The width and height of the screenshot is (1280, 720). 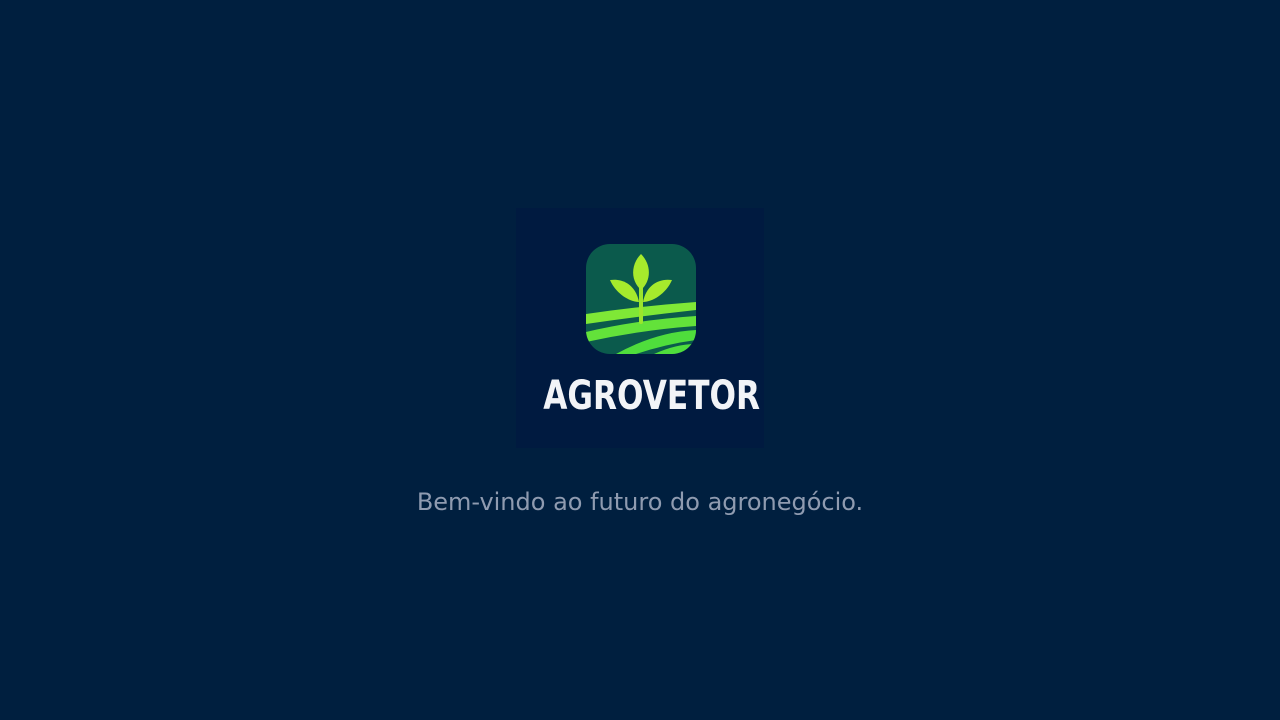 I want to click on sprout-field-icon, so click(x=641, y=299).